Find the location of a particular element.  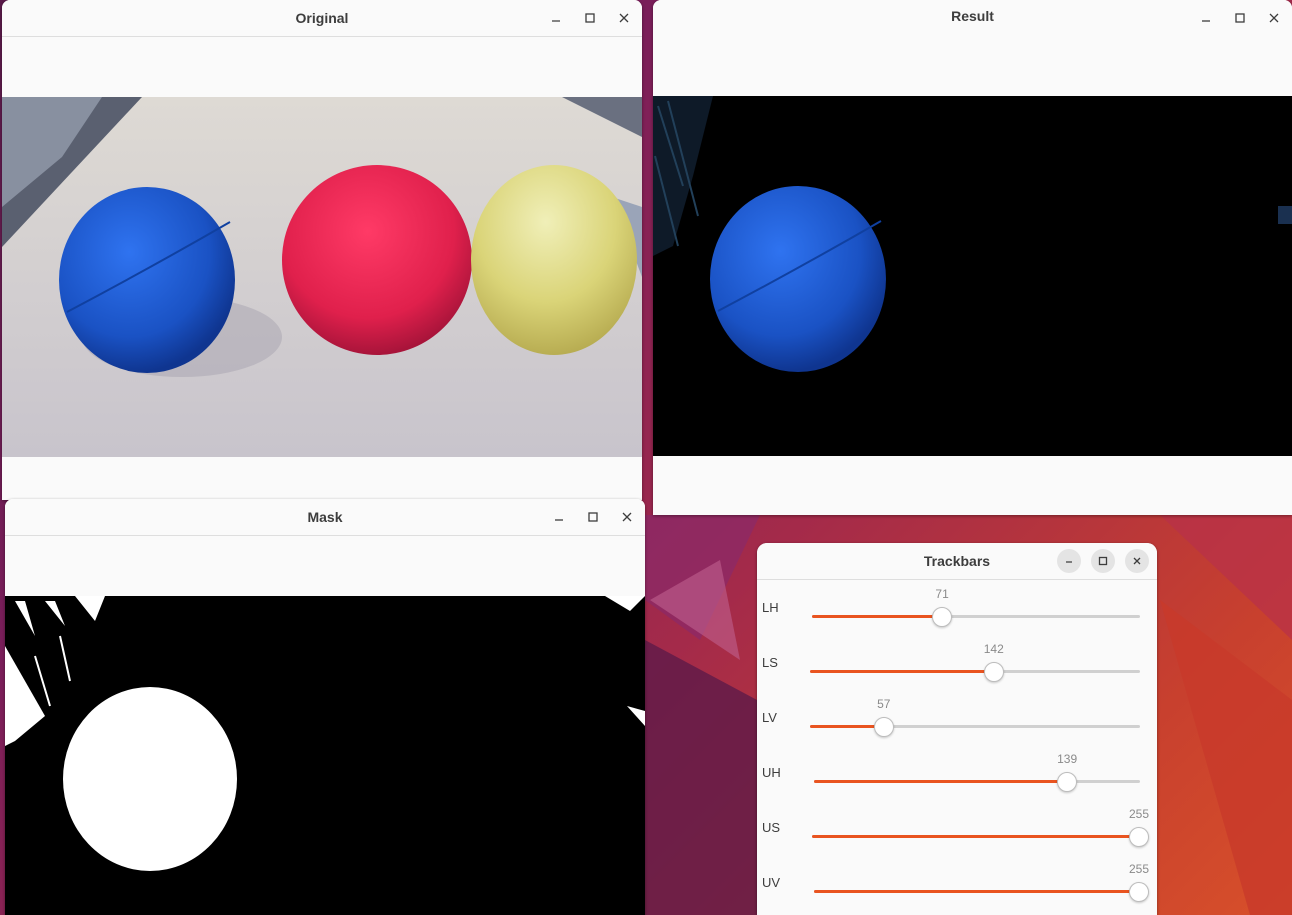

original-toolbar-area is located at coordinates (322, 67).